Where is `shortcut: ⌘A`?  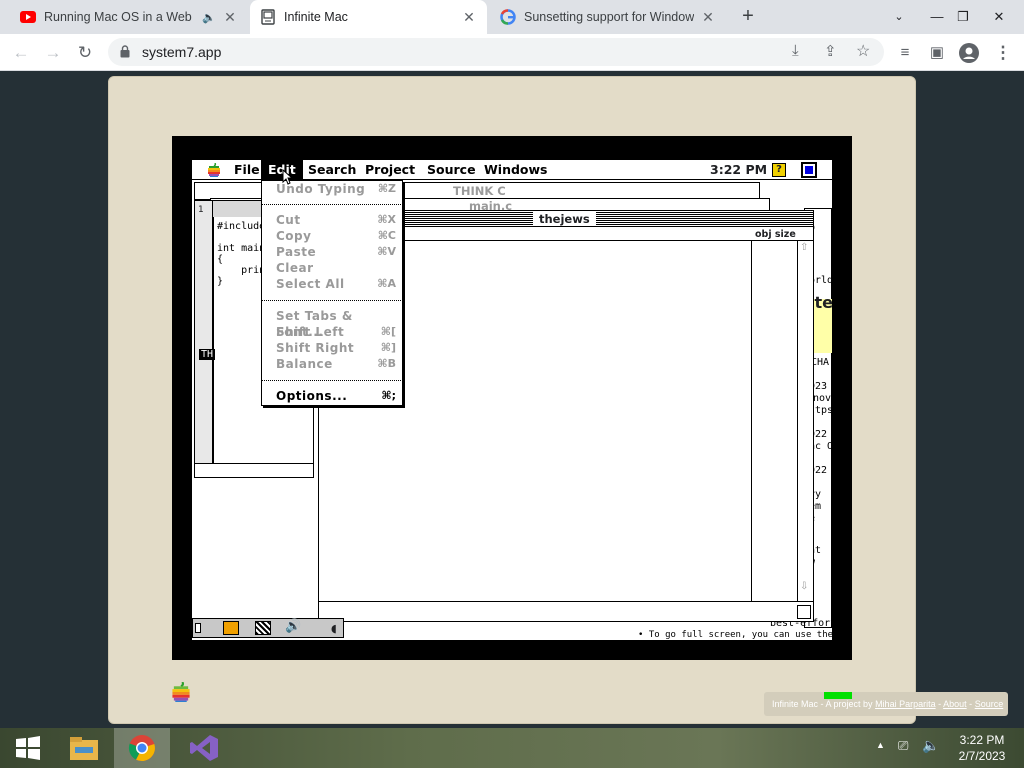
shortcut: ⌘A is located at coordinates (386, 283).